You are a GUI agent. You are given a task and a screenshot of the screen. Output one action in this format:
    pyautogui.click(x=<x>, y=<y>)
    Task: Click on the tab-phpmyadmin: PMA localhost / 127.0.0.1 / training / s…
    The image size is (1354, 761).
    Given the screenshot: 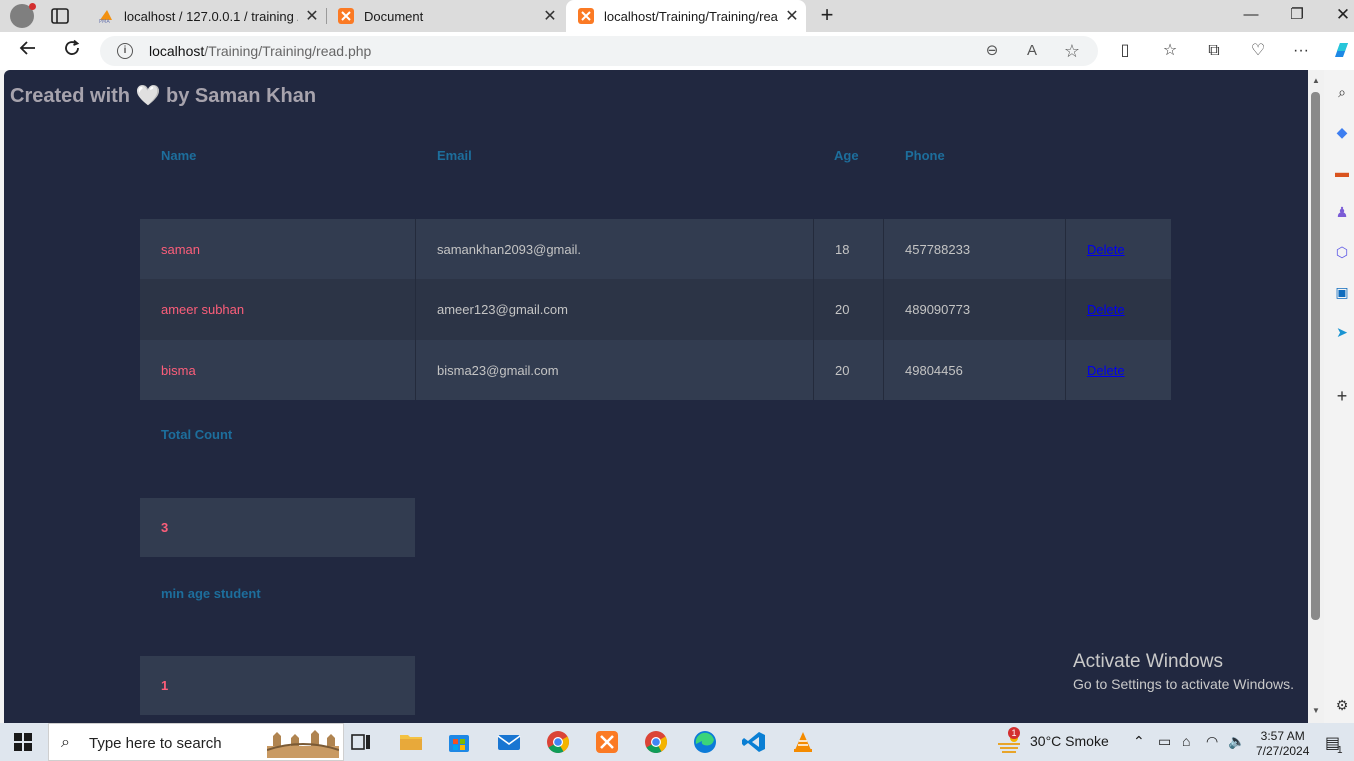 What is the action you would take?
    pyautogui.click(x=206, y=16)
    